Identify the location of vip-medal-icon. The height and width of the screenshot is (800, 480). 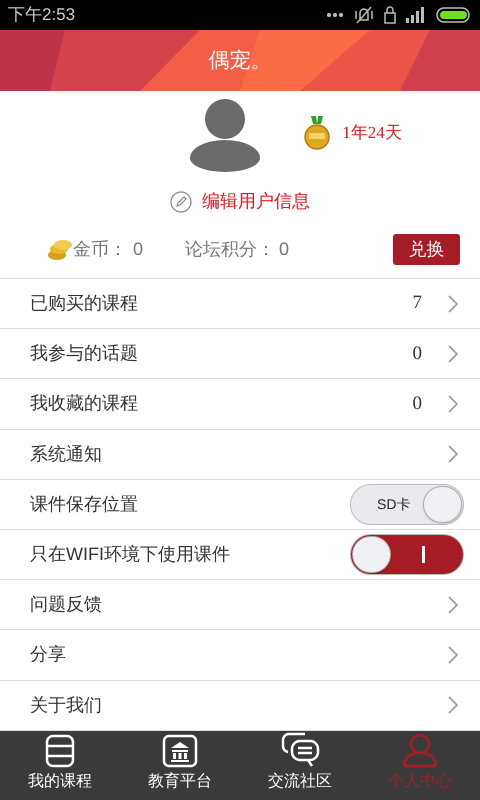
(317, 133).